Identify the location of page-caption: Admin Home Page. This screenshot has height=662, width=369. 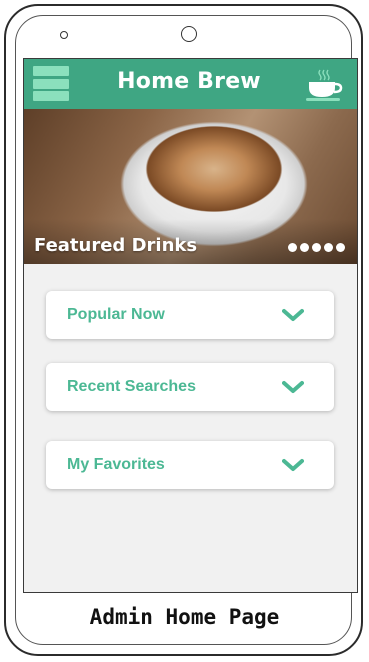
(184, 617).